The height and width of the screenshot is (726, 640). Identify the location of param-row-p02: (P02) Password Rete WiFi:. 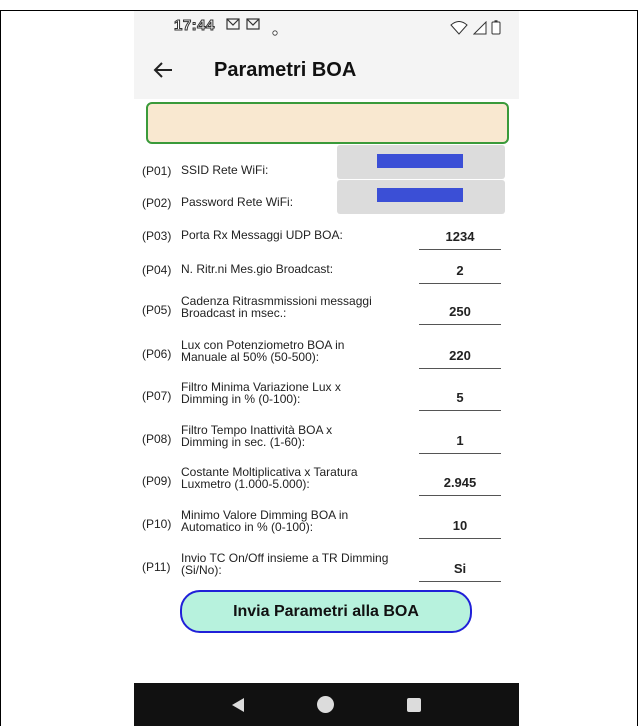
(324, 202).